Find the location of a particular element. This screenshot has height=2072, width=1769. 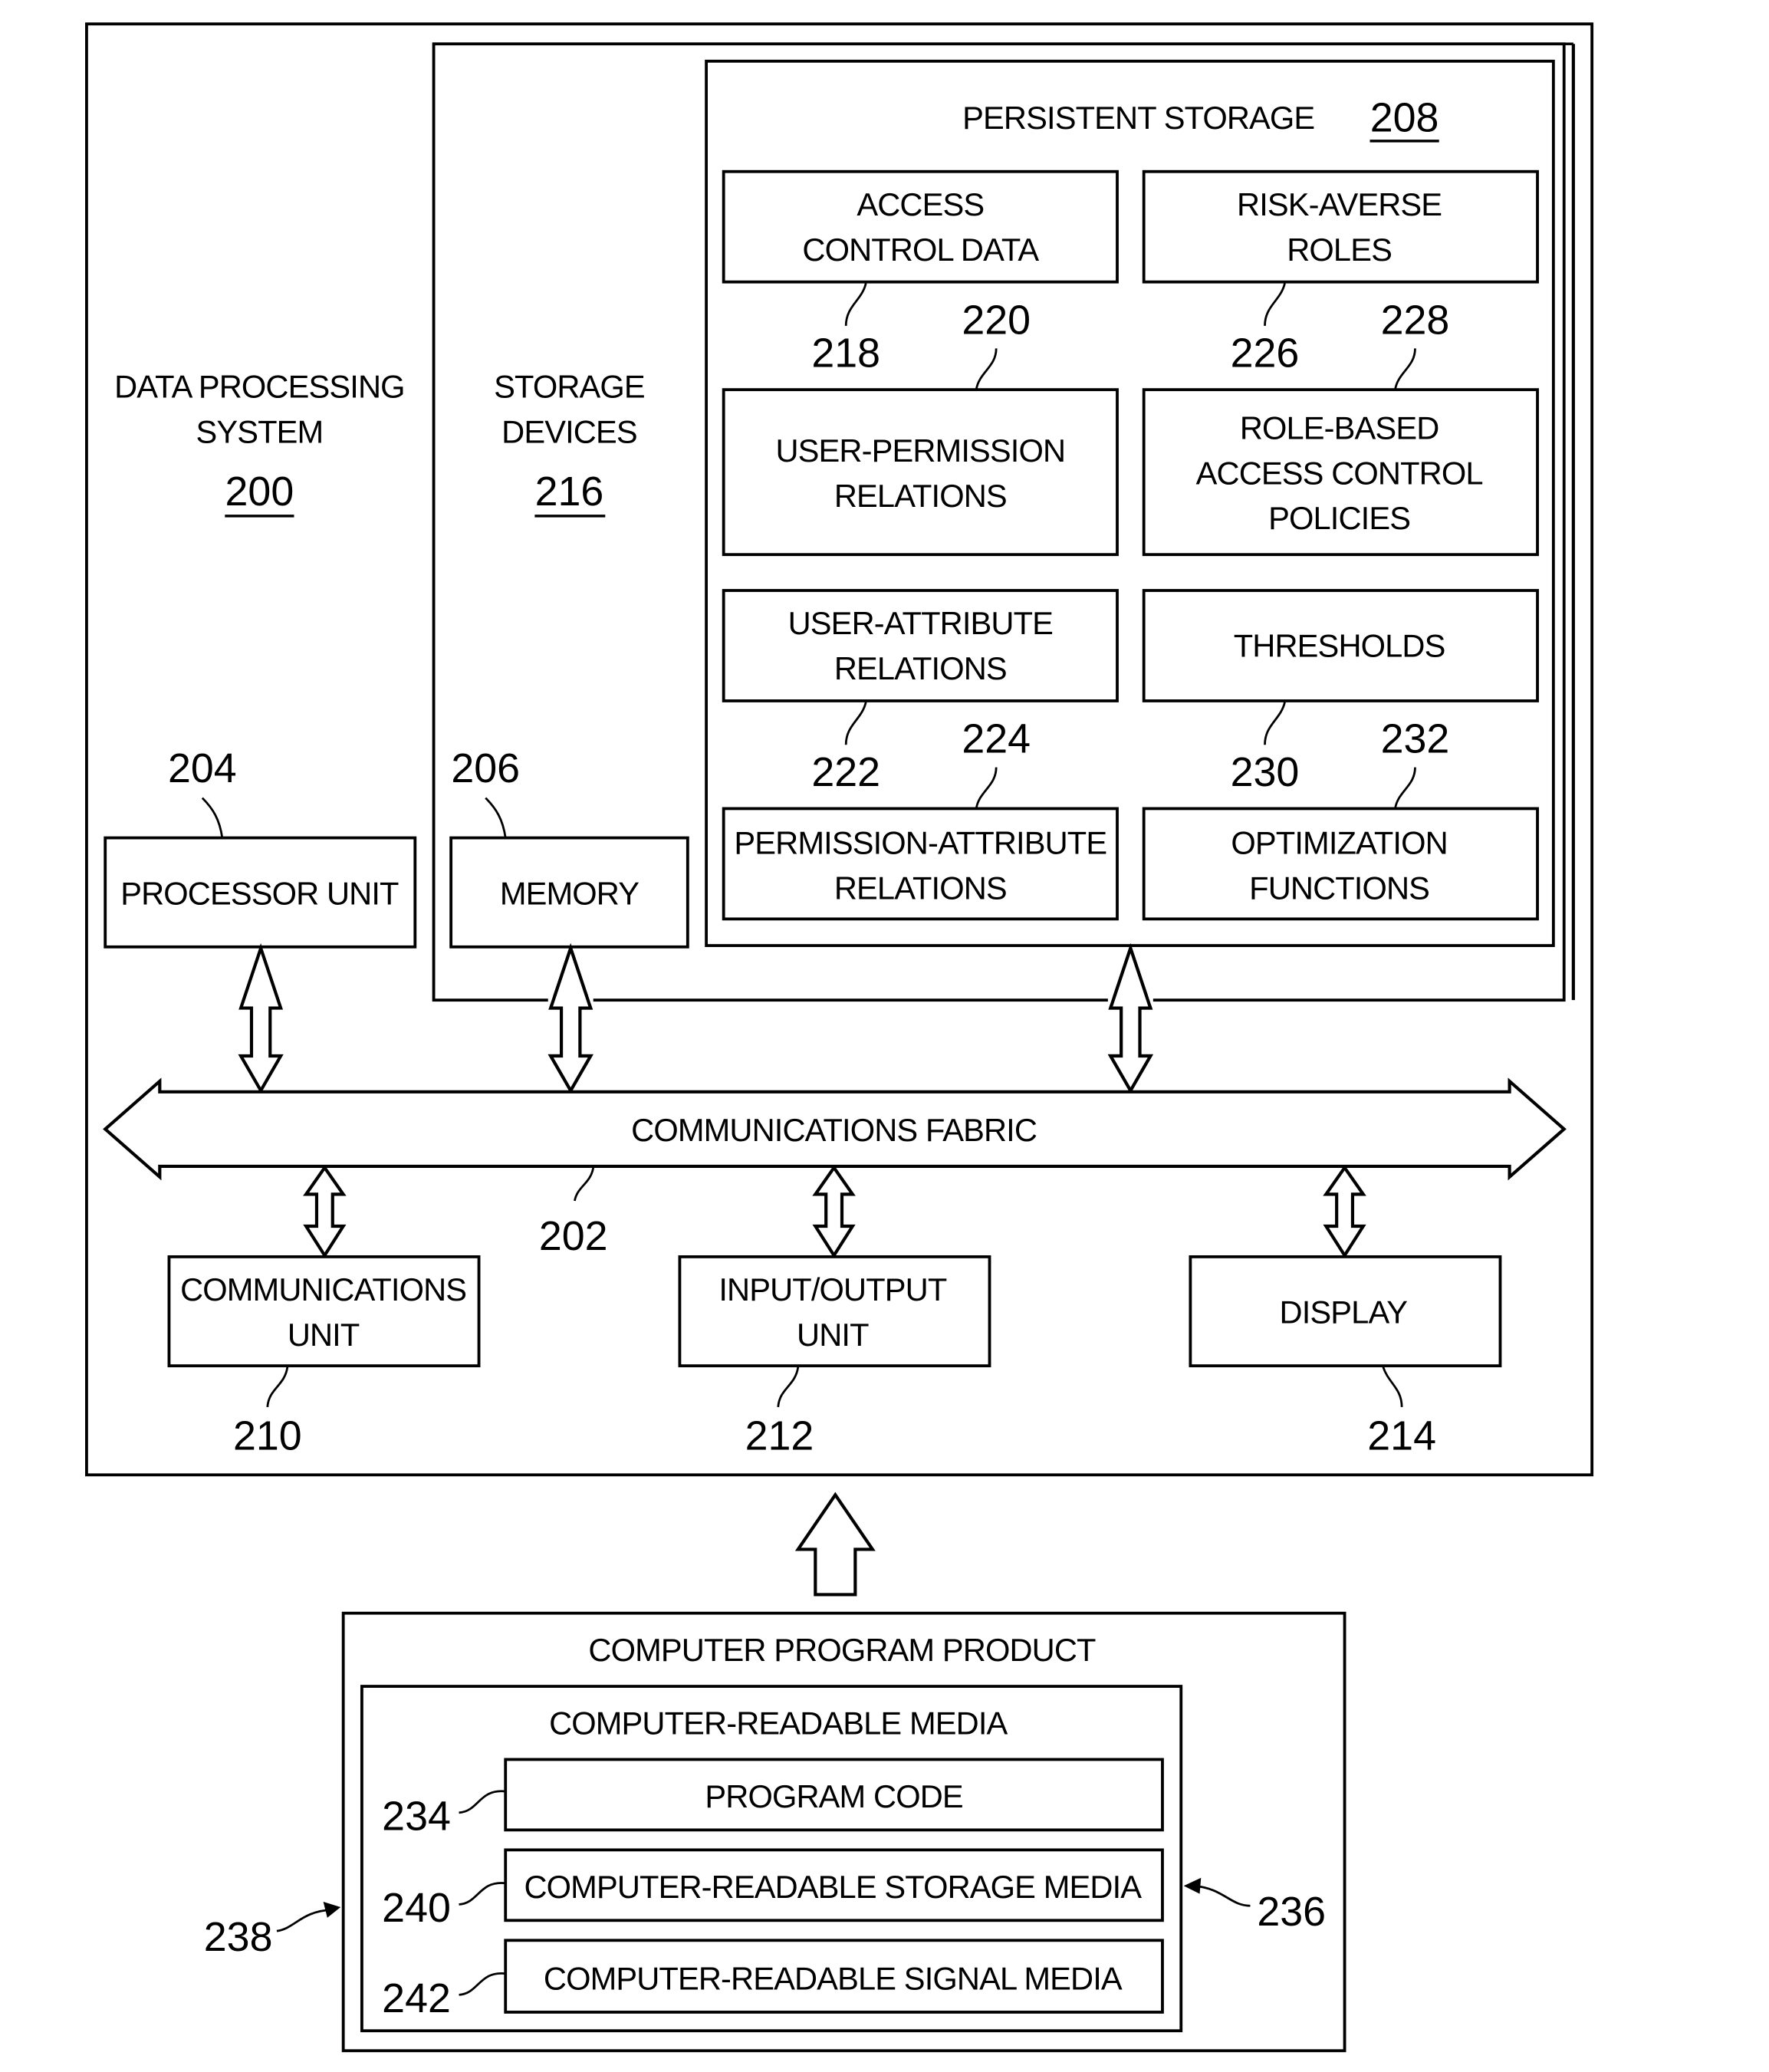

io-unit-line1: INPUT/OUTPUT is located at coordinates (832, 1289).